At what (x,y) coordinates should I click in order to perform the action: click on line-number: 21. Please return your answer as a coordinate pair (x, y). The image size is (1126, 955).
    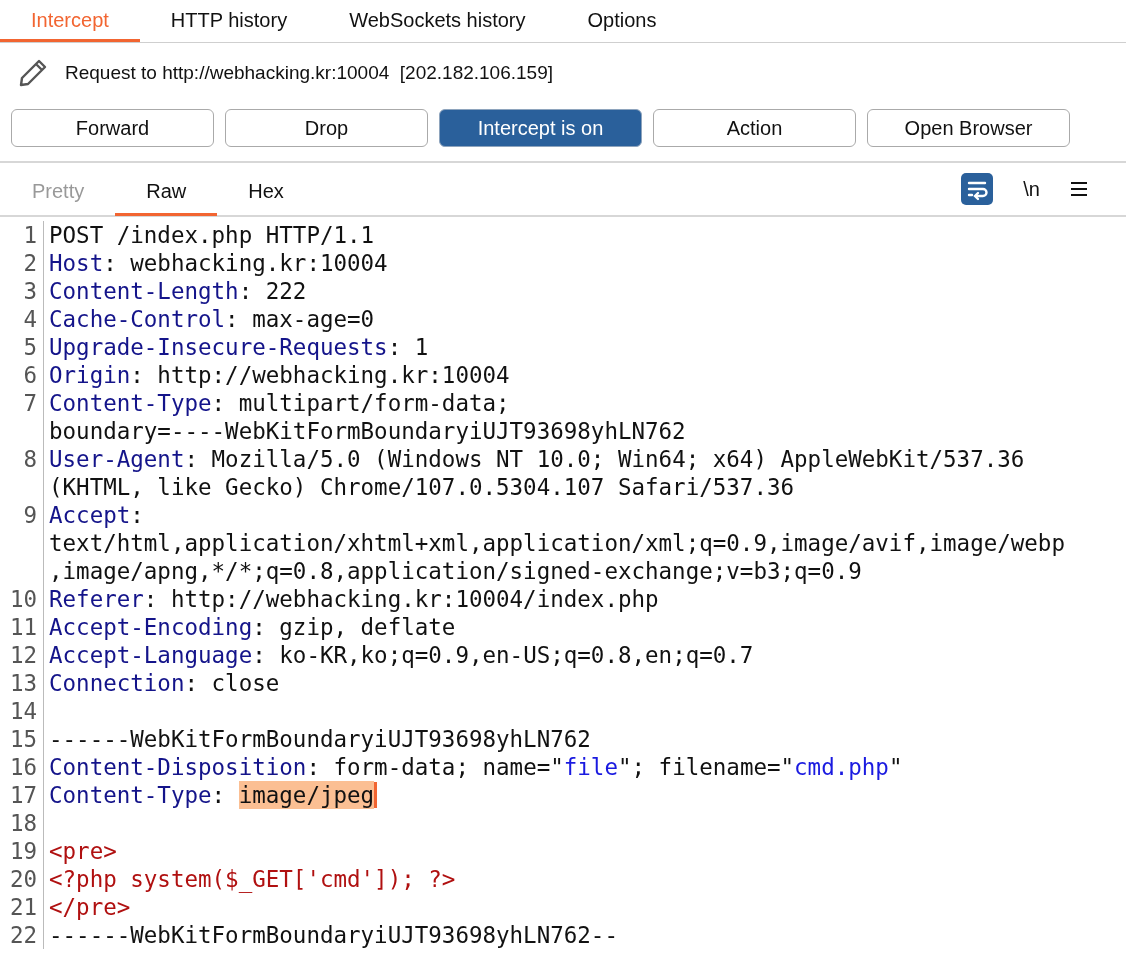
    Looking at the image, I should click on (23, 907).